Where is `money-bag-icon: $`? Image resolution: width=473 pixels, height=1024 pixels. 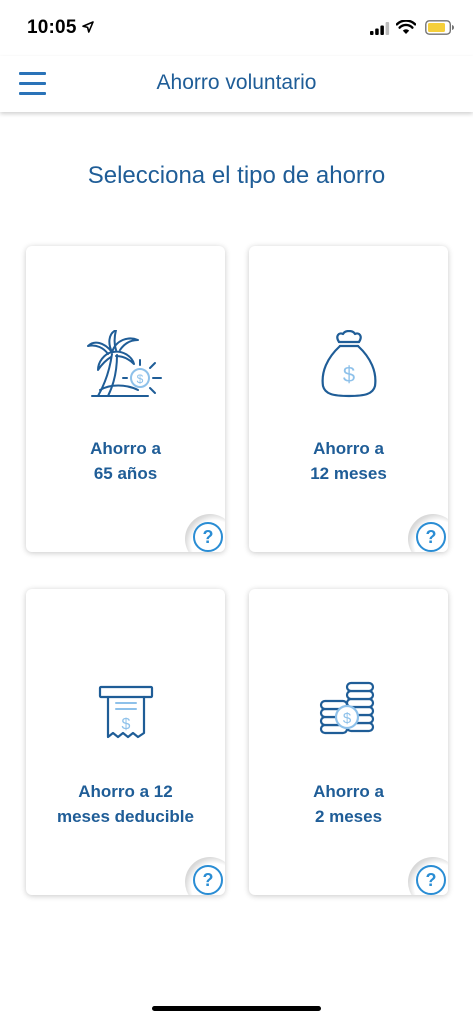
money-bag-icon: $ is located at coordinates (348, 367).